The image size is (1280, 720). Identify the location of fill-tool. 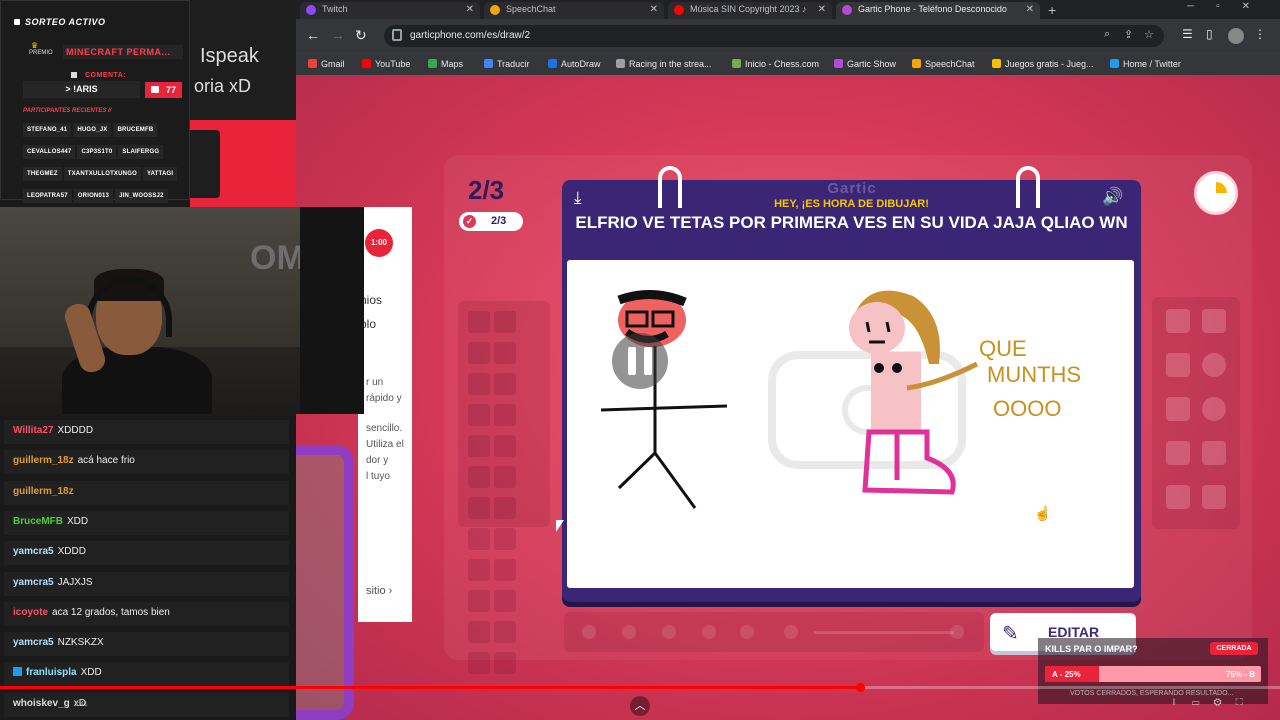
(1214, 453).